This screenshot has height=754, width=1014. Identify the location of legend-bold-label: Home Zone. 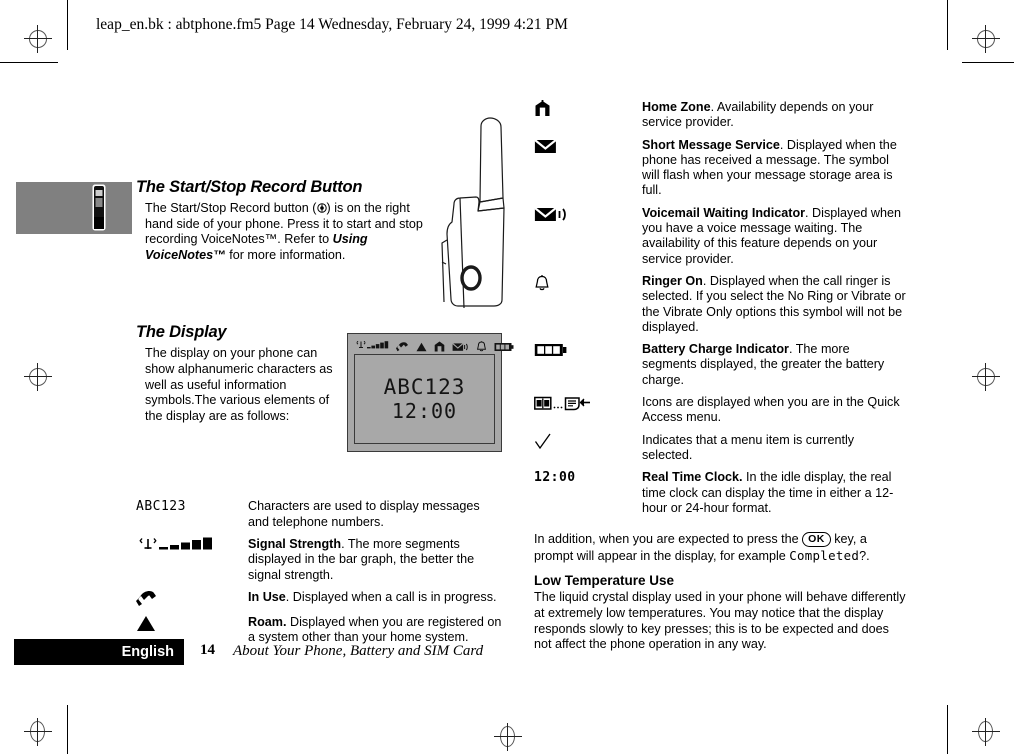
(676, 107).